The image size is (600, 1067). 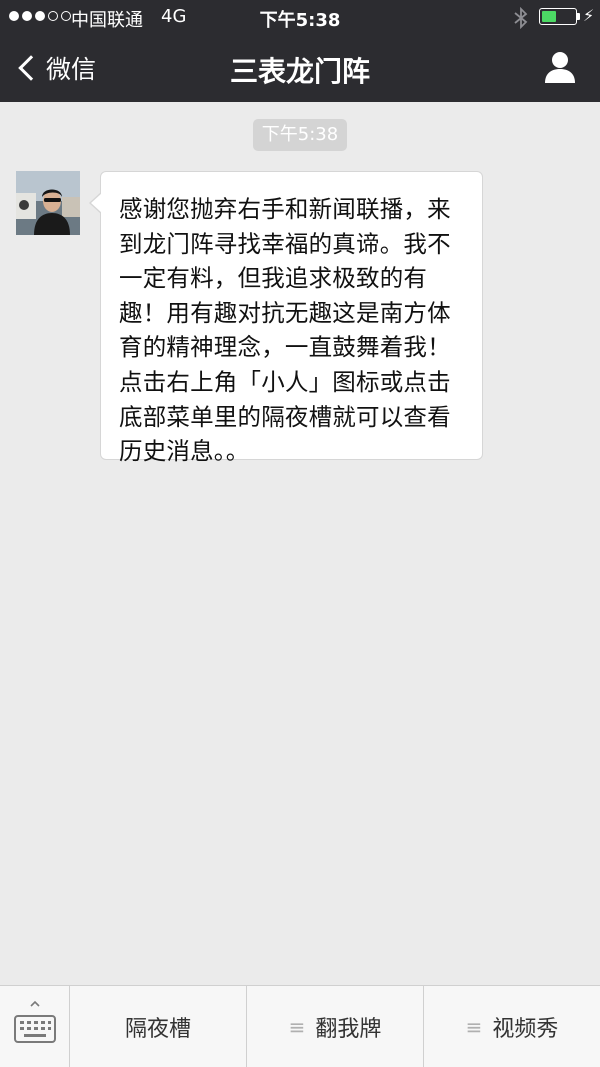 I want to click on chat-timestamp: 下午5:38, so click(x=300, y=135).